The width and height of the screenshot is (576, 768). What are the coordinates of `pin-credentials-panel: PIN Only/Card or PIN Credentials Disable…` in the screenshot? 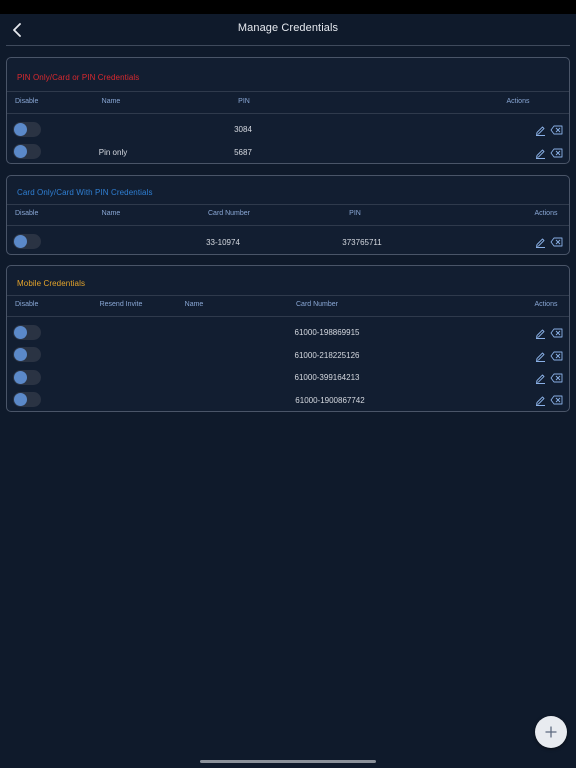 It's located at (288, 110).